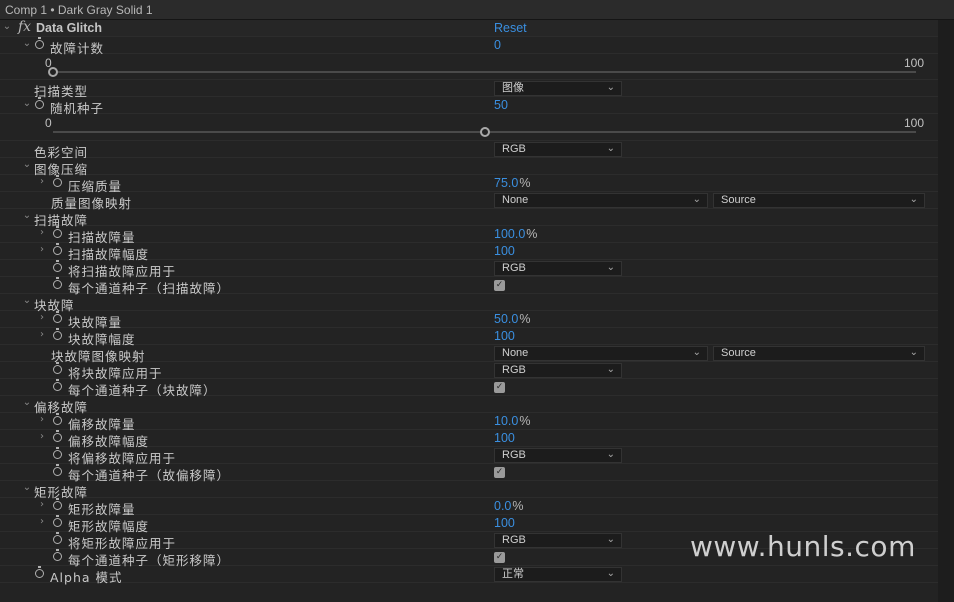 Image resolution: width=954 pixels, height=602 pixels. What do you see at coordinates (469, 303) in the screenshot?
I see `property-row: ⌄ 块故障` at bounding box center [469, 303].